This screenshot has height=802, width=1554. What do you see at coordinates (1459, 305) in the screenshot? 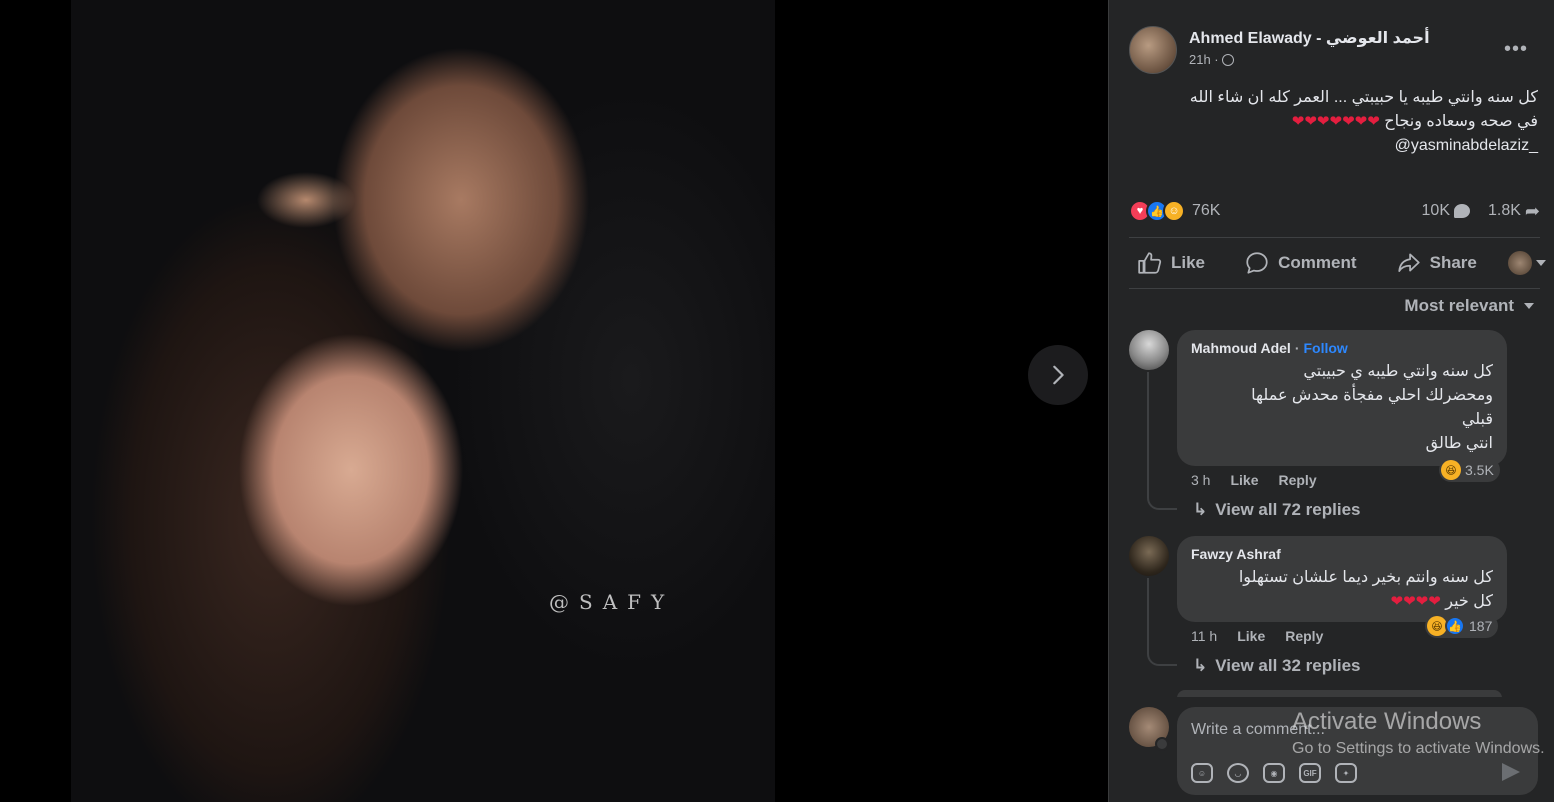
I see `sort-label: Most relevant` at bounding box center [1459, 305].